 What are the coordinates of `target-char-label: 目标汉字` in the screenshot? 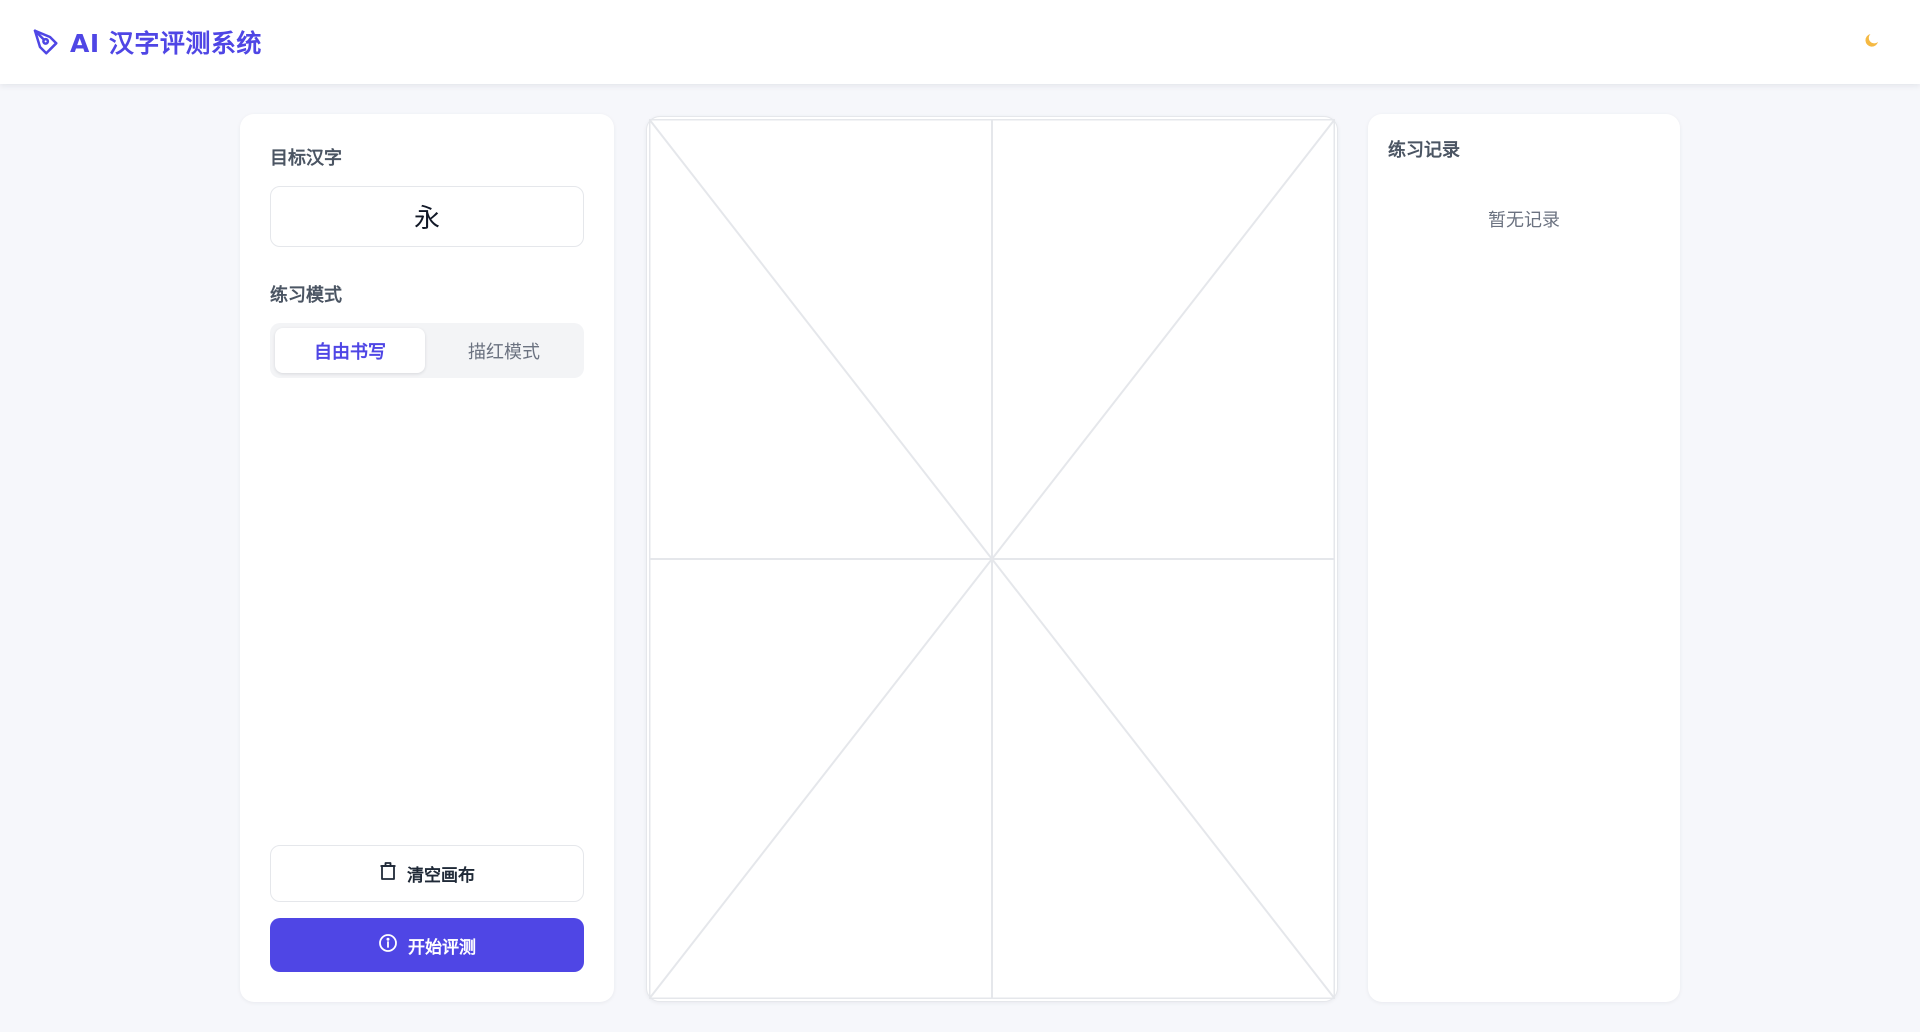 It's located at (306, 158).